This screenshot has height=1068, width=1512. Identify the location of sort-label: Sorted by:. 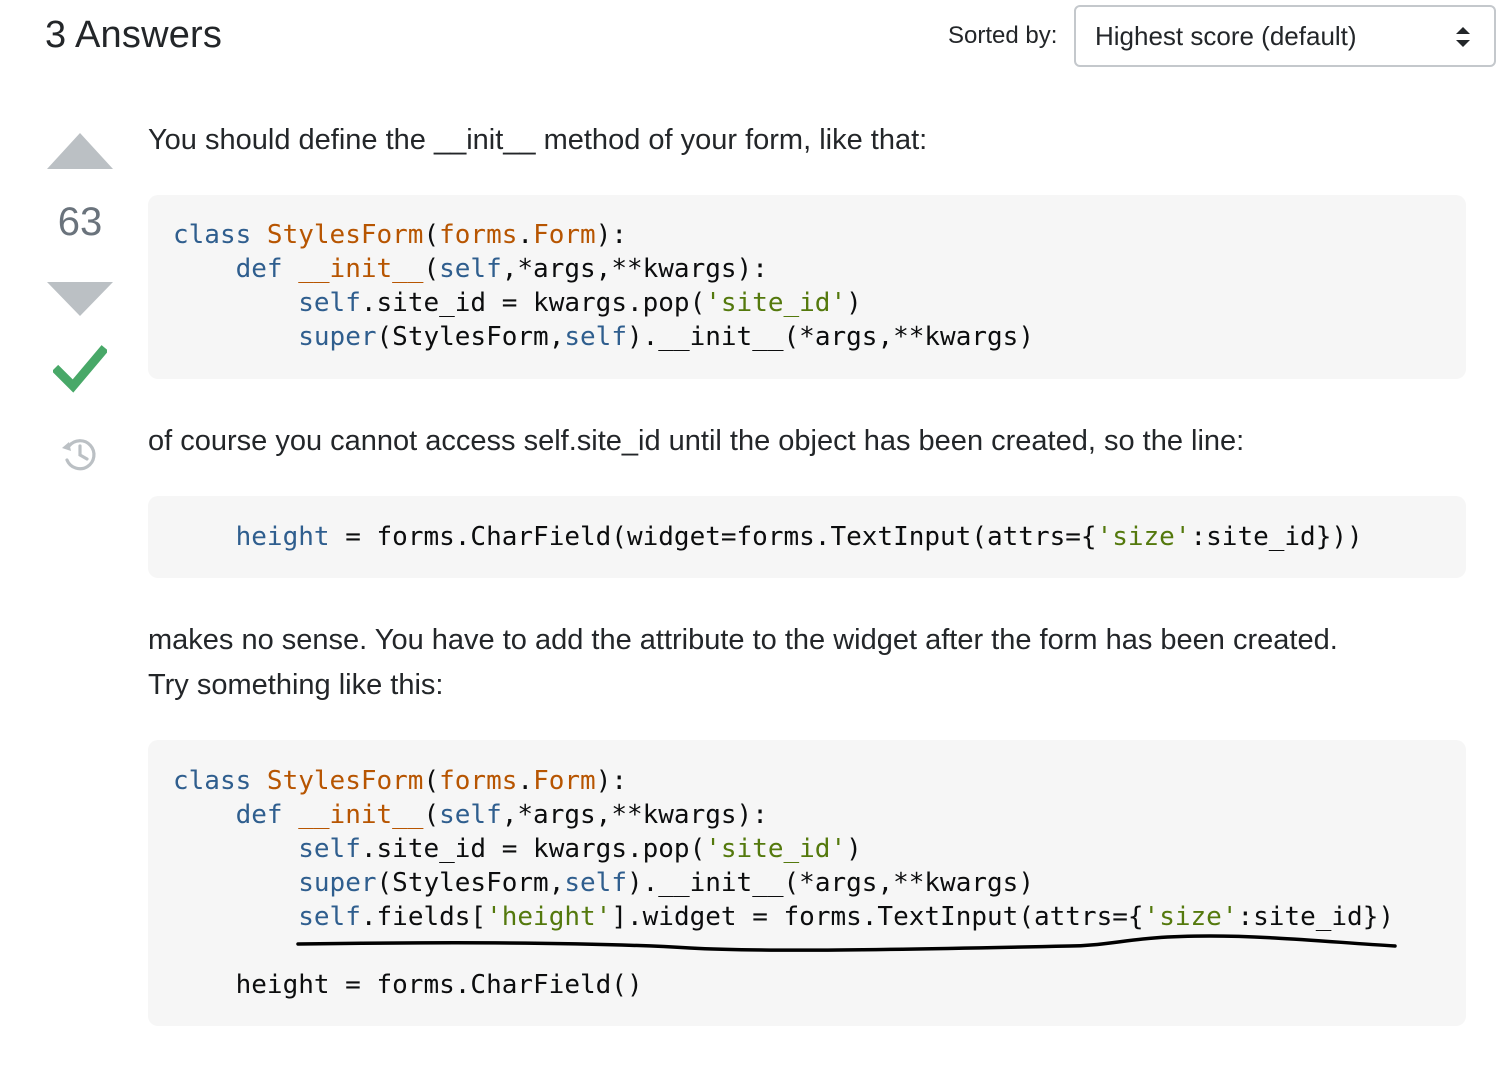
(1003, 35).